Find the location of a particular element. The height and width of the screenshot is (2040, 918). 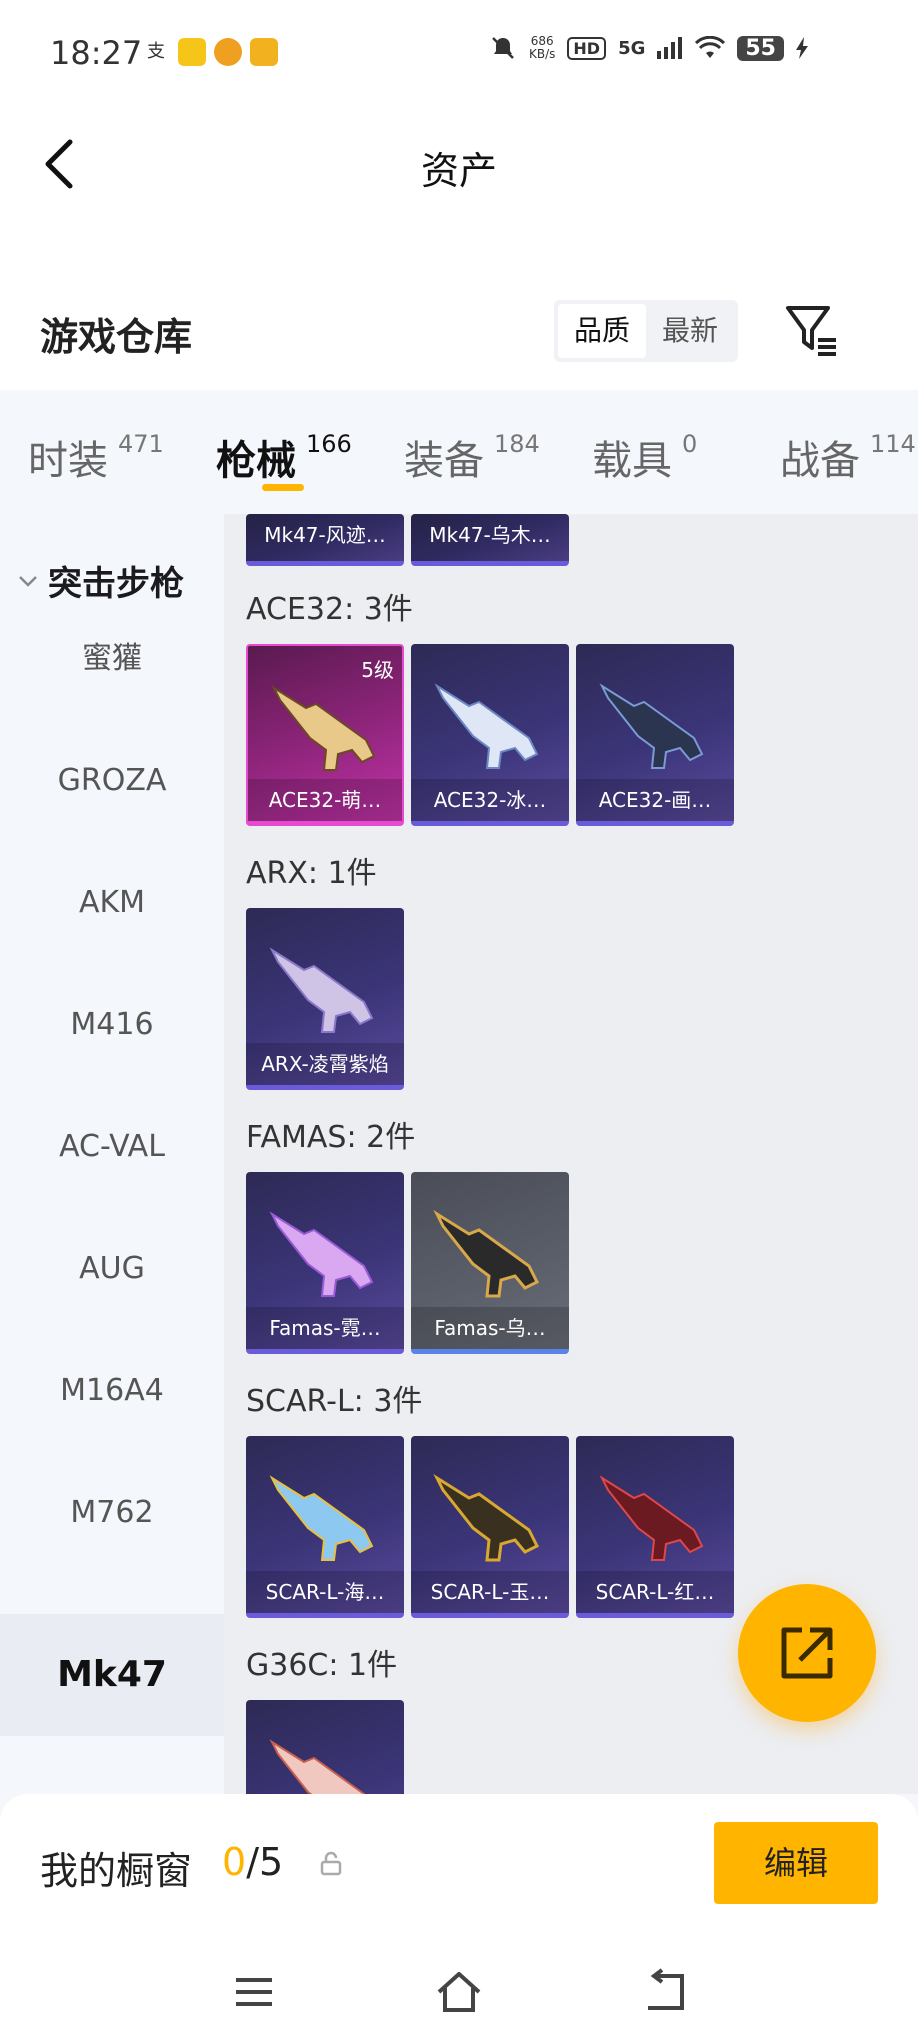

tab-vehicles: 载具 0 is located at coordinates (658, 452).